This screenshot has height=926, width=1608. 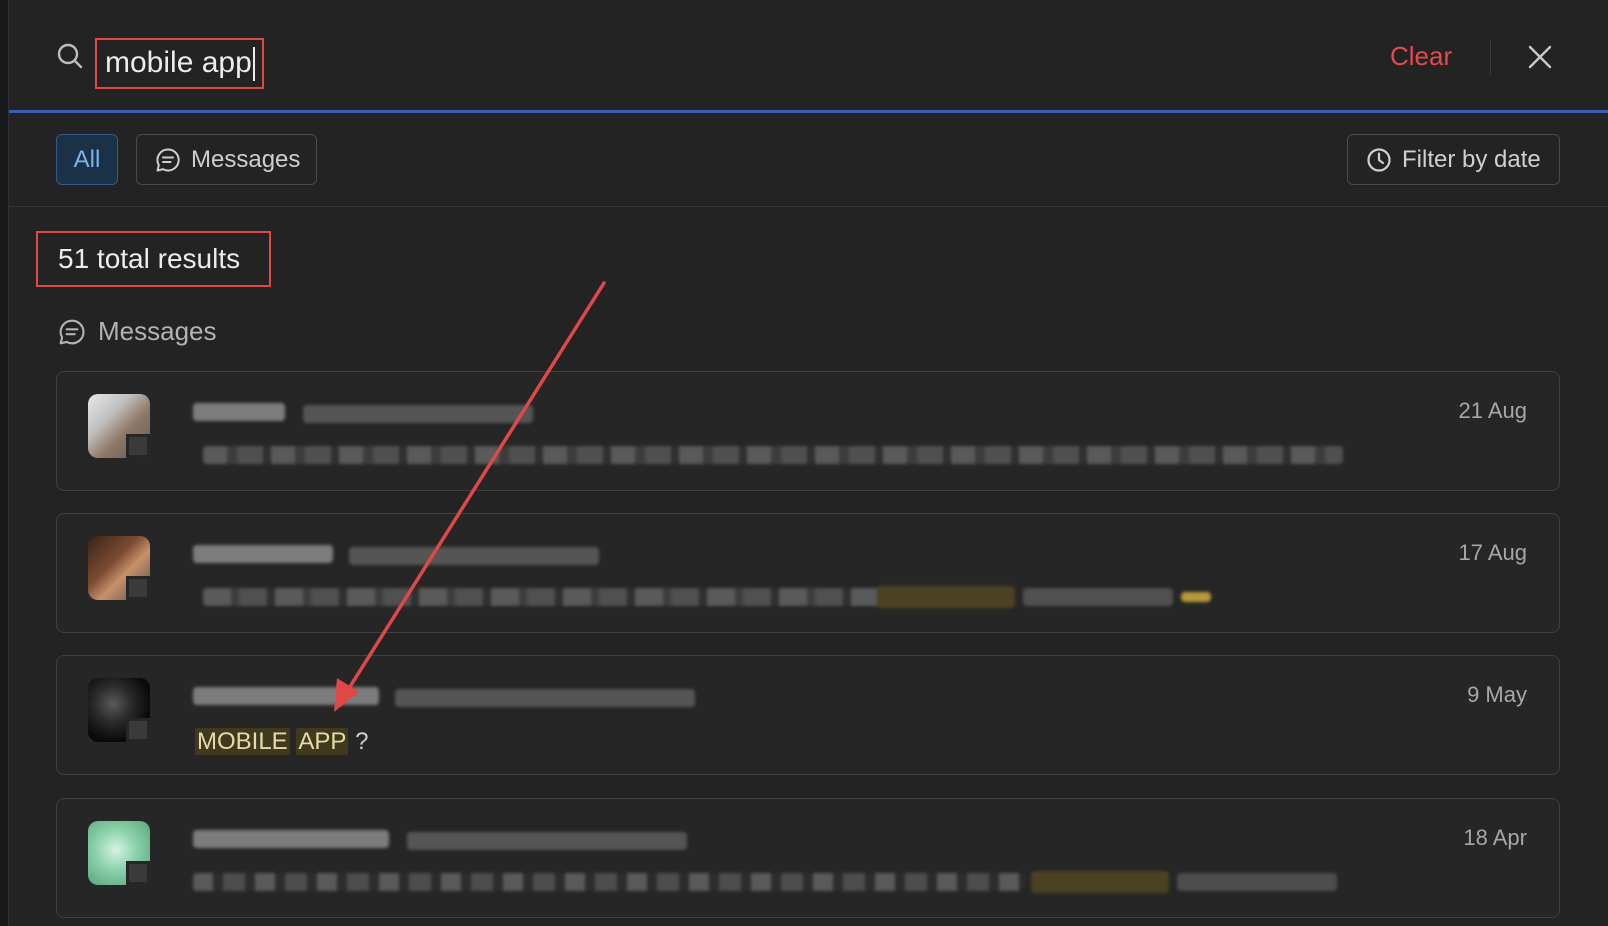 I want to click on filter-by-date-button: Filter by date, so click(x=1453, y=159).